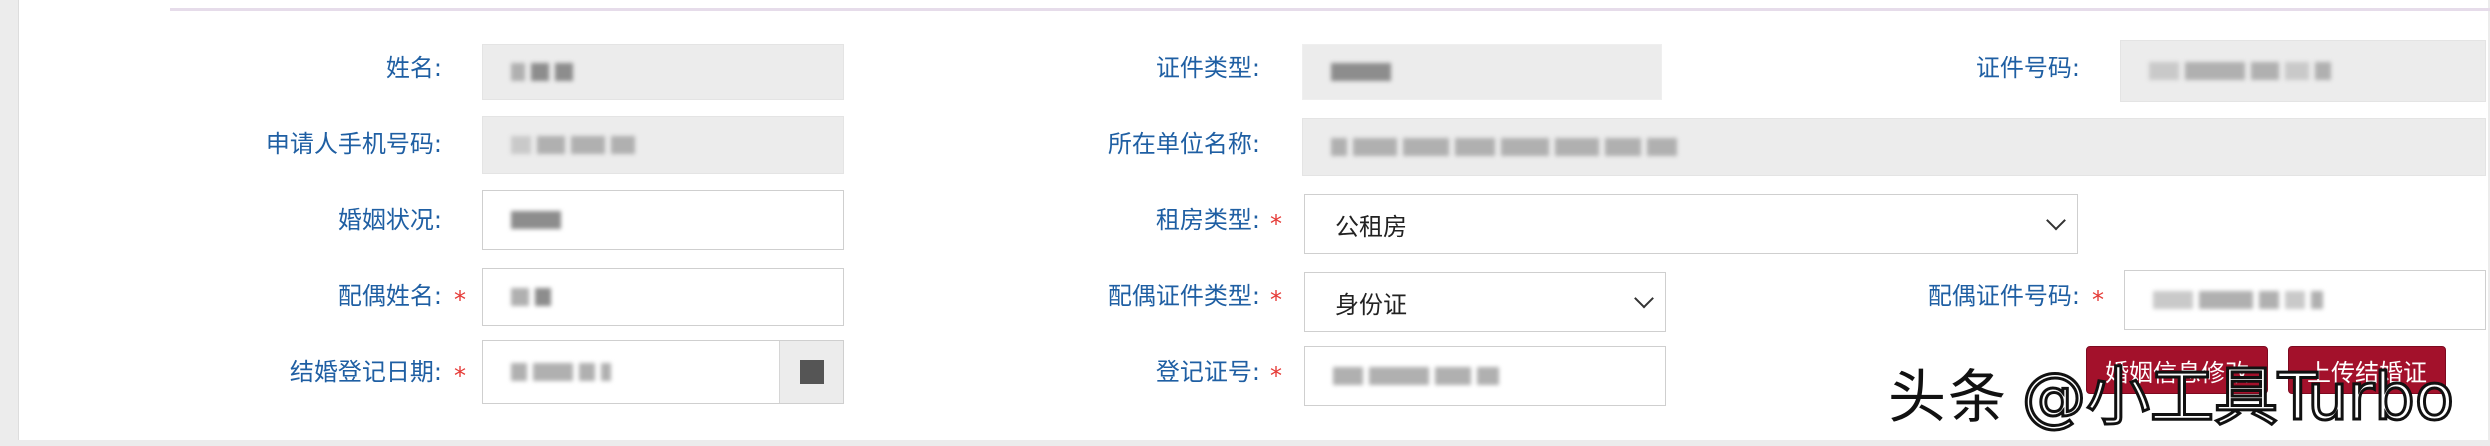 This screenshot has width=2490, height=446. Describe the element at coordinates (460, 376) in the screenshot. I see `marriage-date-required-mark: *` at that location.